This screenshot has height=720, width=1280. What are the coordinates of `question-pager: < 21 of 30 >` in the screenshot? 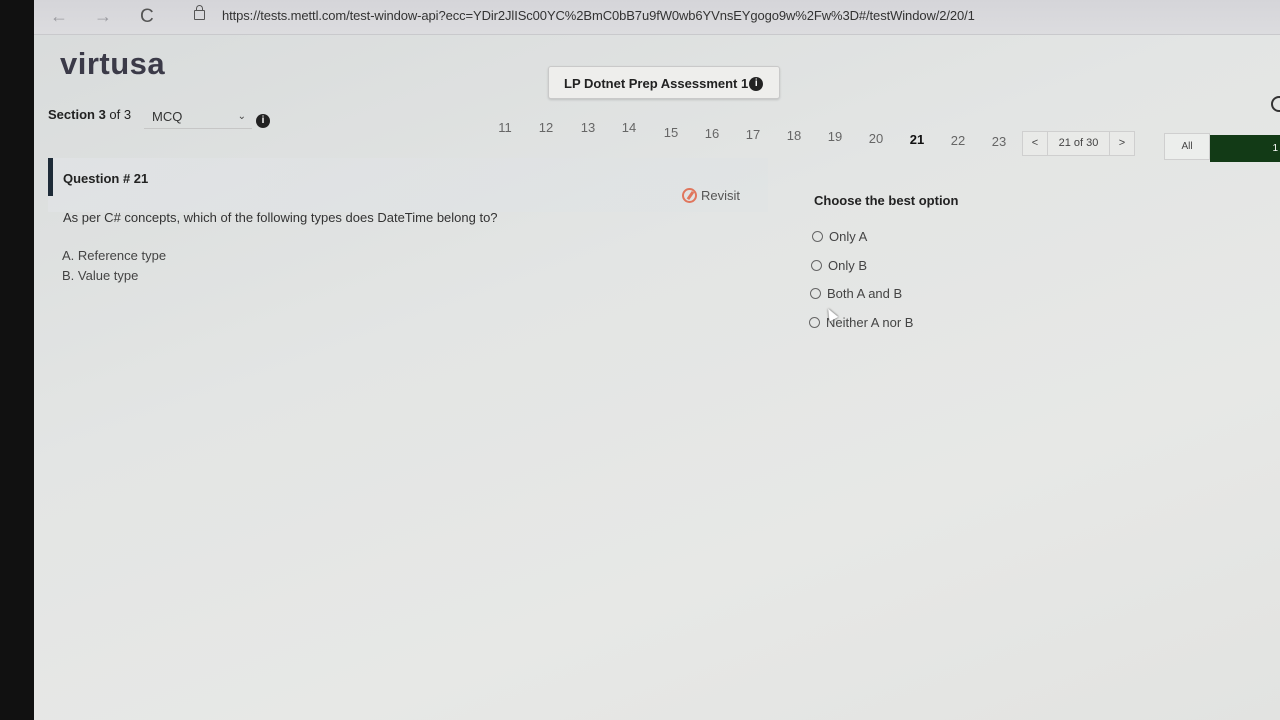 It's located at (1078, 143).